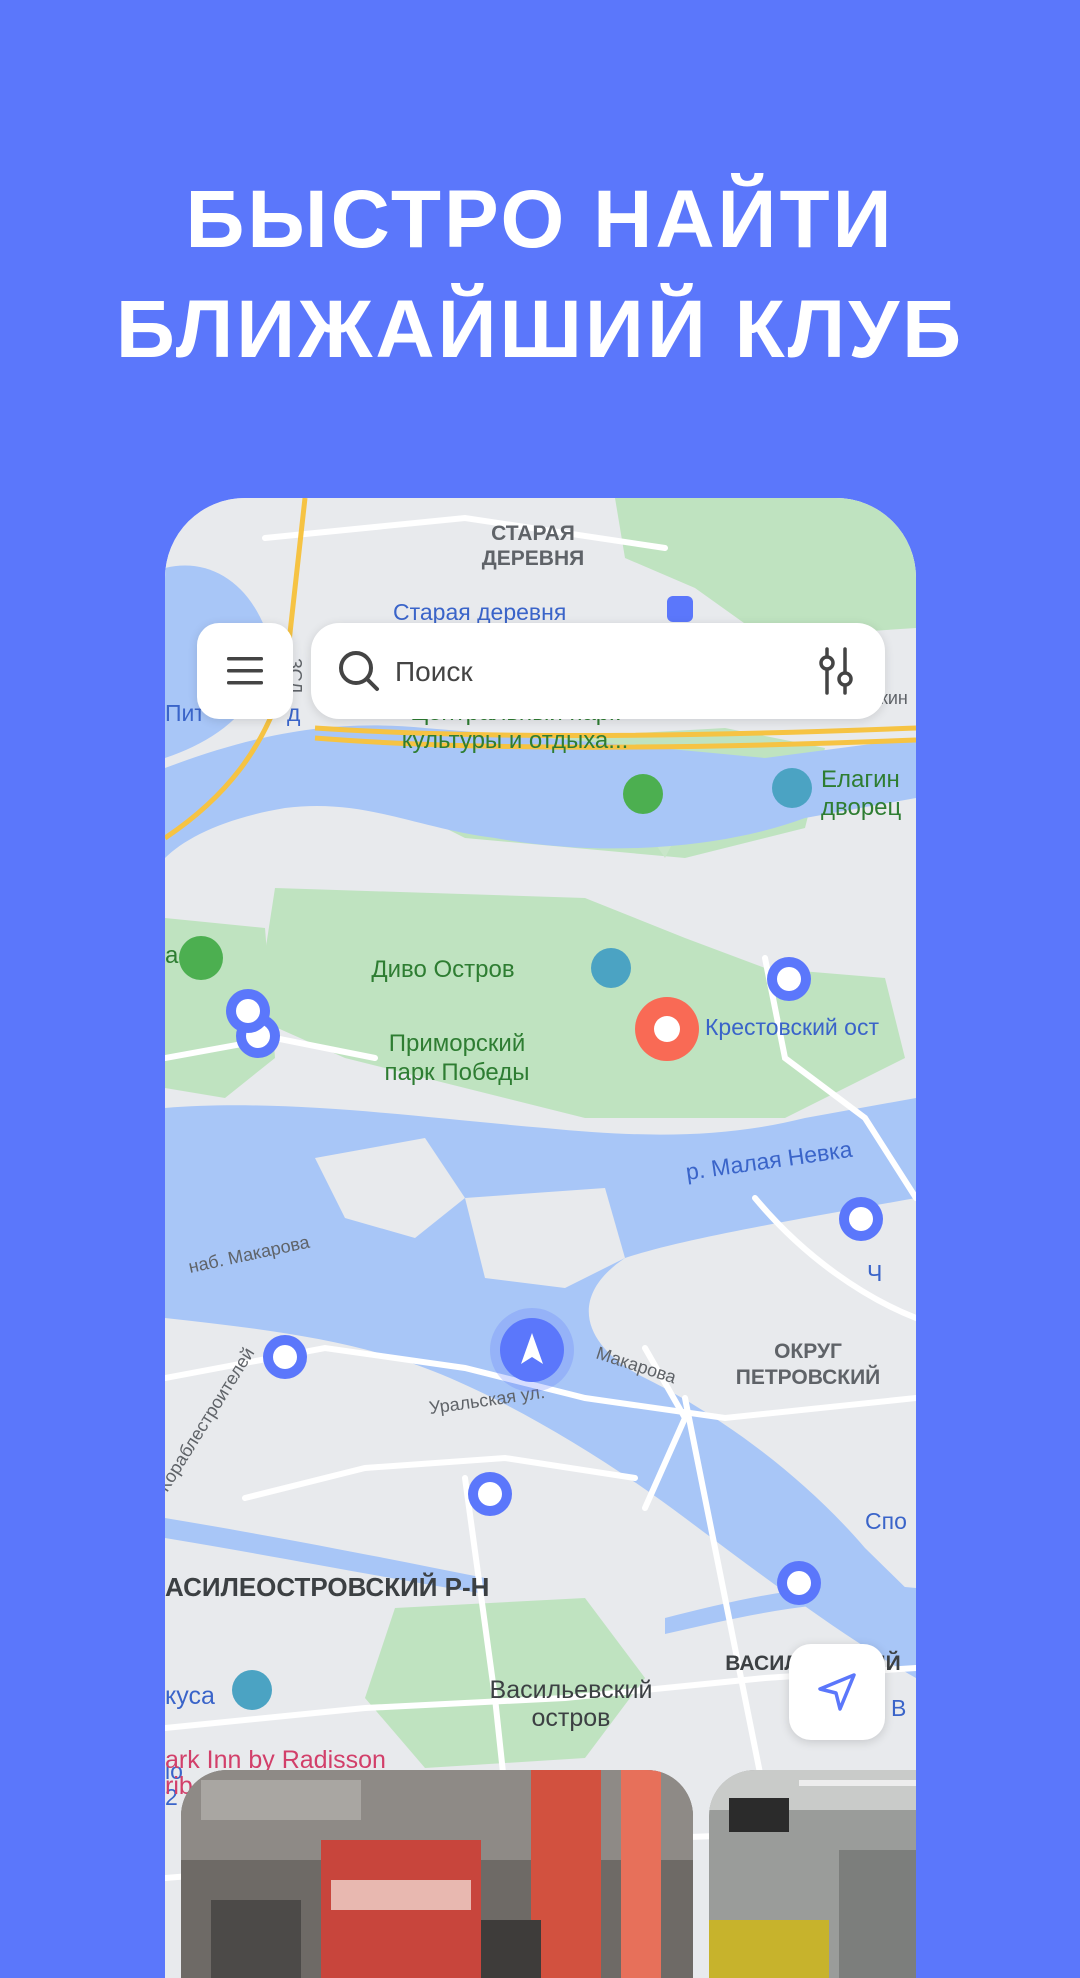 The image size is (1080, 1978). What do you see at coordinates (456, 1072) in the screenshot?
I see `map-label-park: парк Победы` at bounding box center [456, 1072].